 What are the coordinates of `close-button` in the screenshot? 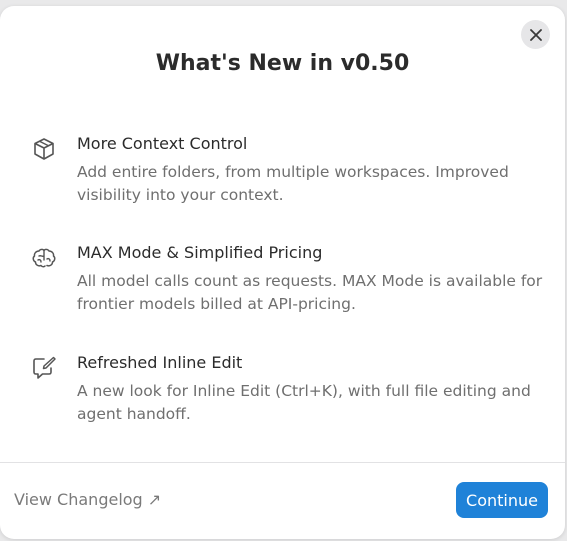 It's located at (535, 34).